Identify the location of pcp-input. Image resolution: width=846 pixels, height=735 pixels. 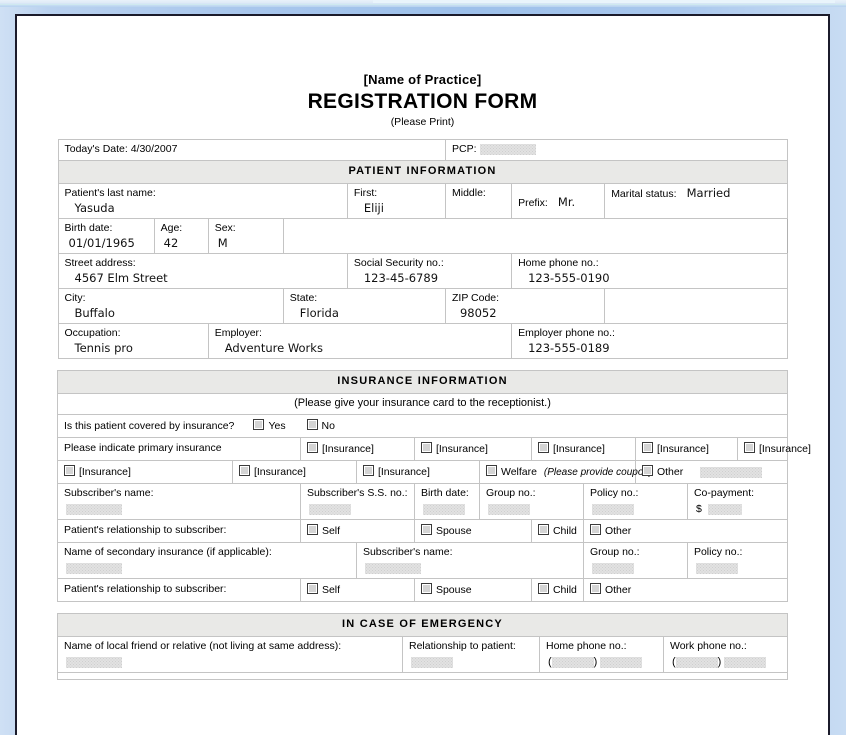
(507, 149).